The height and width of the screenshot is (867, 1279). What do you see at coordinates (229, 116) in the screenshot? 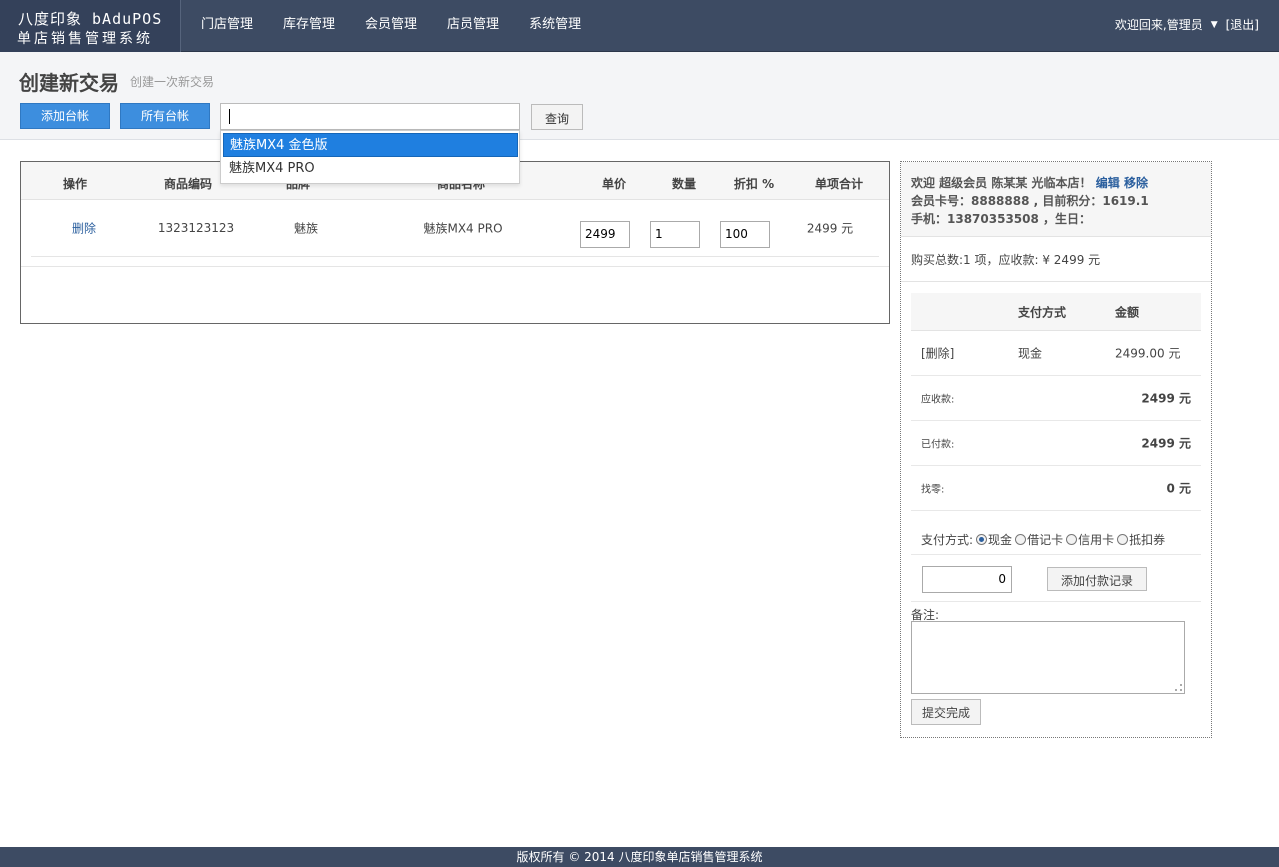
I see `text-cursor` at bounding box center [229, 116].